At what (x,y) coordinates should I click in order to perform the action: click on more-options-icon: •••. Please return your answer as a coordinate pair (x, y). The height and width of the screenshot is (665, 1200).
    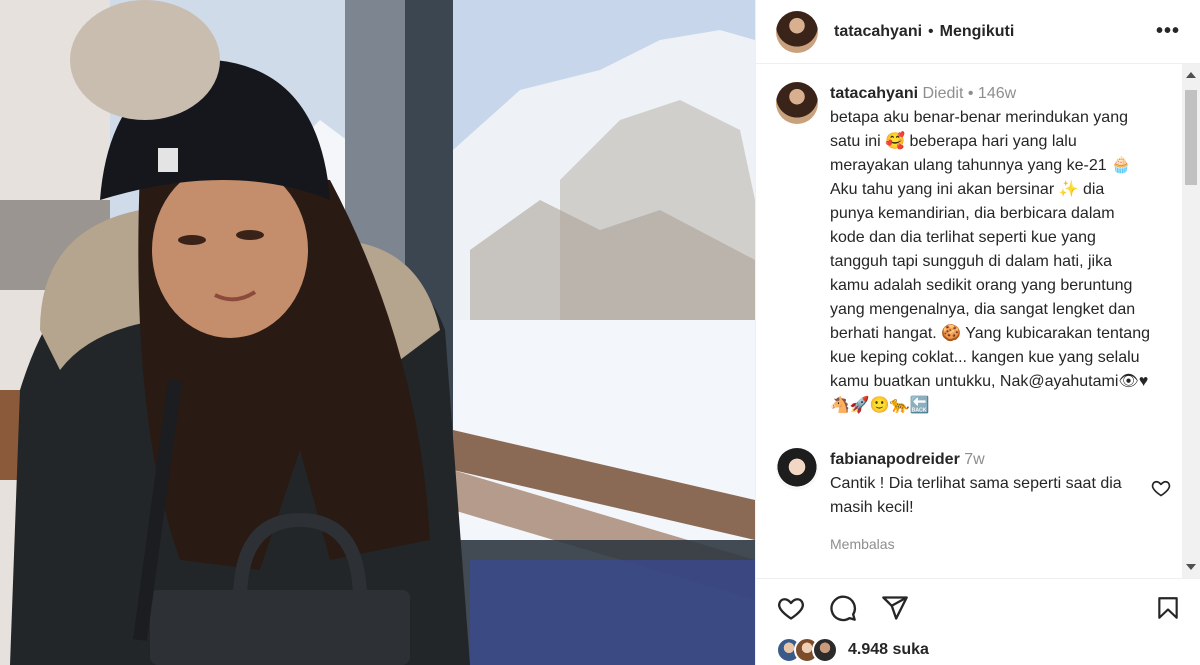
    Looking at the image, I should click on (1168, 31).